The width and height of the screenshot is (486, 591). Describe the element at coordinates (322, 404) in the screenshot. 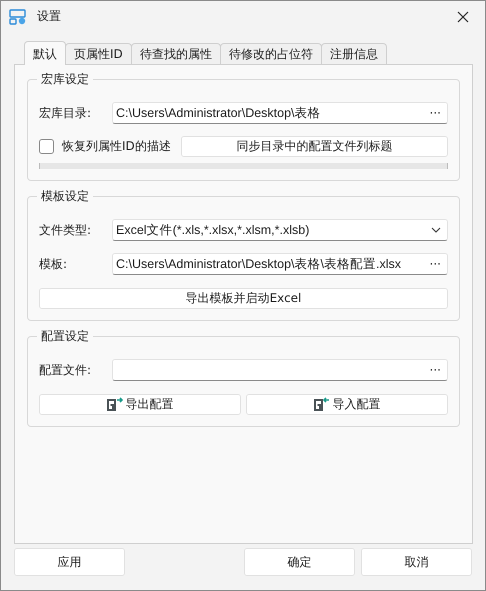

I see `import-icon` at that location.